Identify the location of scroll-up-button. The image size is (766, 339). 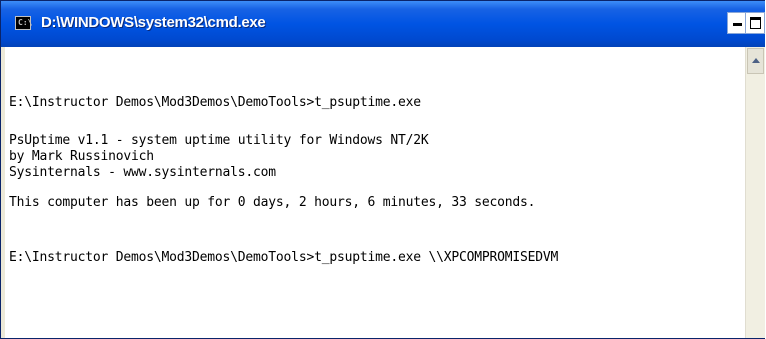
(755, 61).